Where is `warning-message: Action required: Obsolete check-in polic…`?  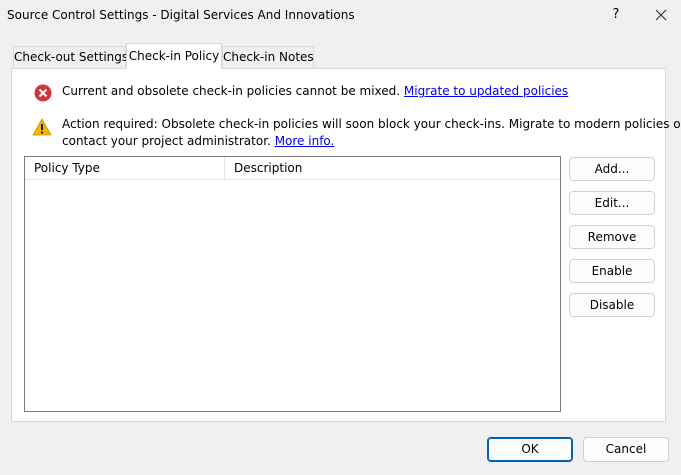
warning-message: Action required: Obsolete check-in polic… is located at coordinates (371, 133).